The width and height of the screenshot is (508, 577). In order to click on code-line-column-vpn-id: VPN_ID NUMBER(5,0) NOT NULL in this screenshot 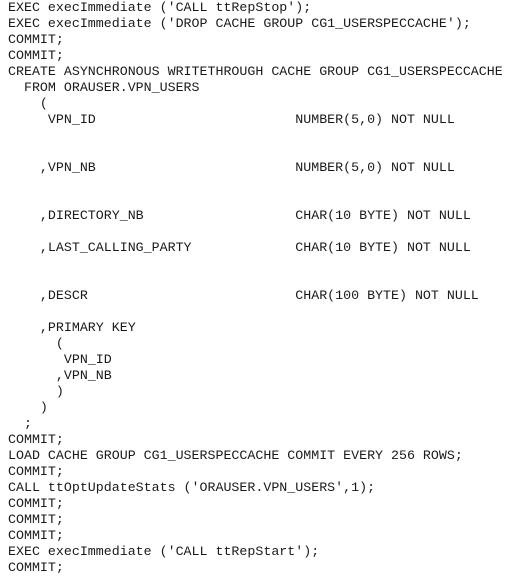, I will do `click(231, 119)`.